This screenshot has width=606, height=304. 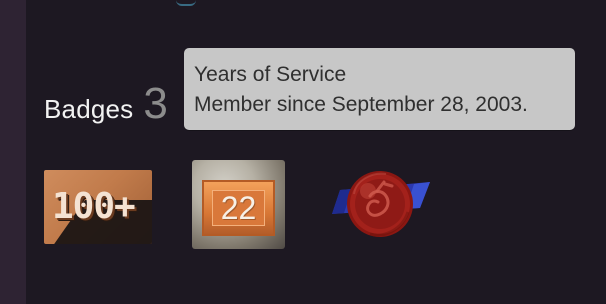 I want to click on badge-100-label: 100+, so click(x=94, y=206).